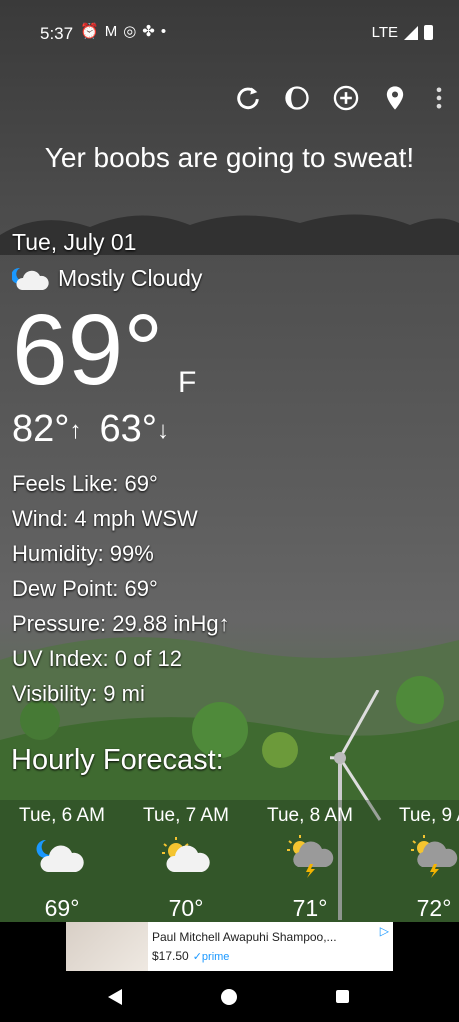 The width and height of the screenshot is (459, 1022). Describe the element at coordinates (114, 31) in the screenshot. I see `gmail-icon: M` at that location.